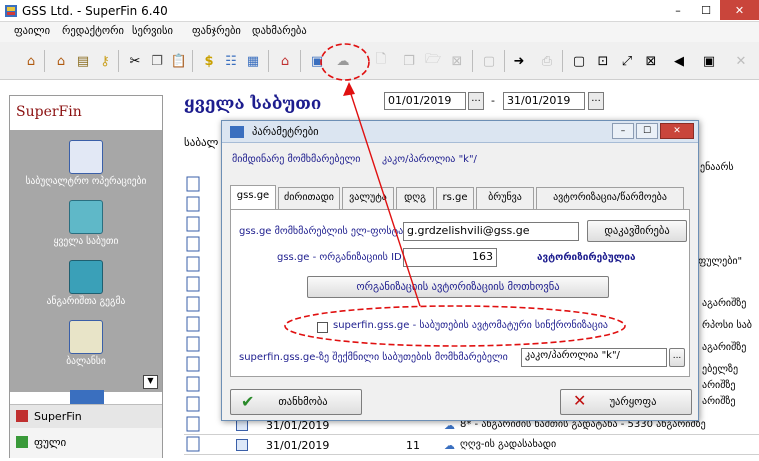 Image resolution: width=759 pixels, height=461 pixels. I want to click on tab-turnover: ბრუნვა, so click(505, 198).